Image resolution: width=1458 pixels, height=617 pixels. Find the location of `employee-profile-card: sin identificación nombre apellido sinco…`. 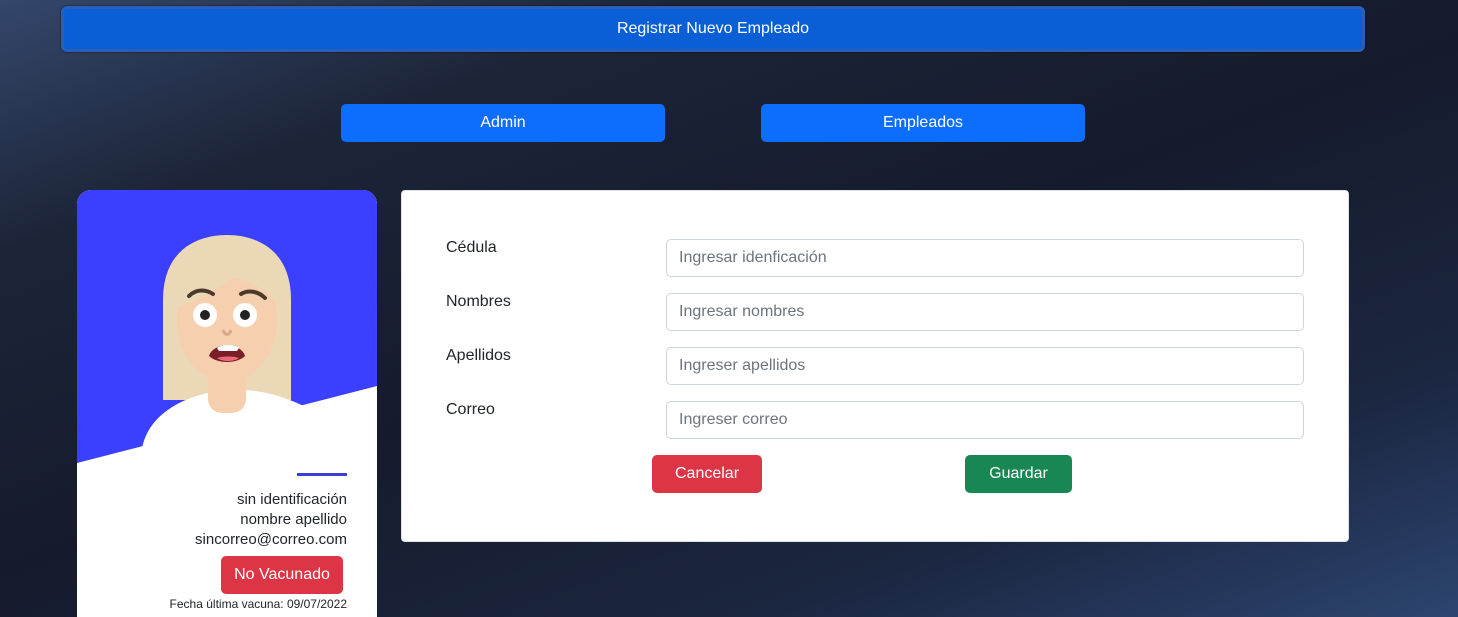

employee-profile-card: sin identificación nombre apellido sinco… is located at coordinates (227, 403).